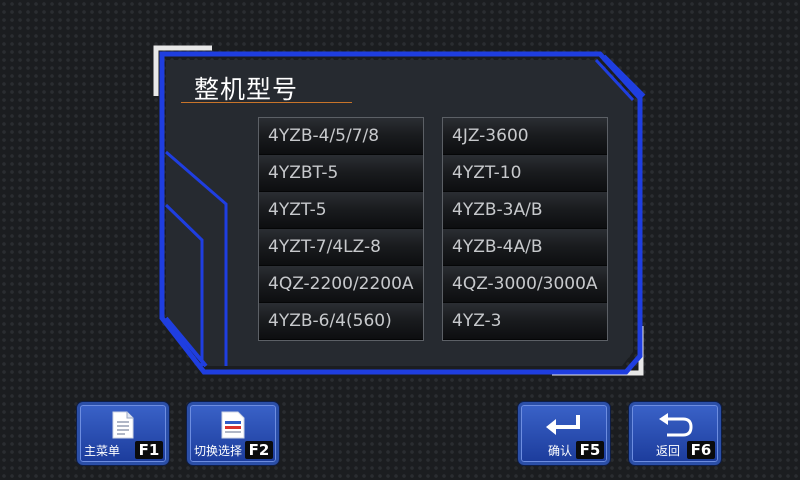  Describe the element at coordinates (675, 427) in the screenshot. I see `return-arrow-icon` at that location.